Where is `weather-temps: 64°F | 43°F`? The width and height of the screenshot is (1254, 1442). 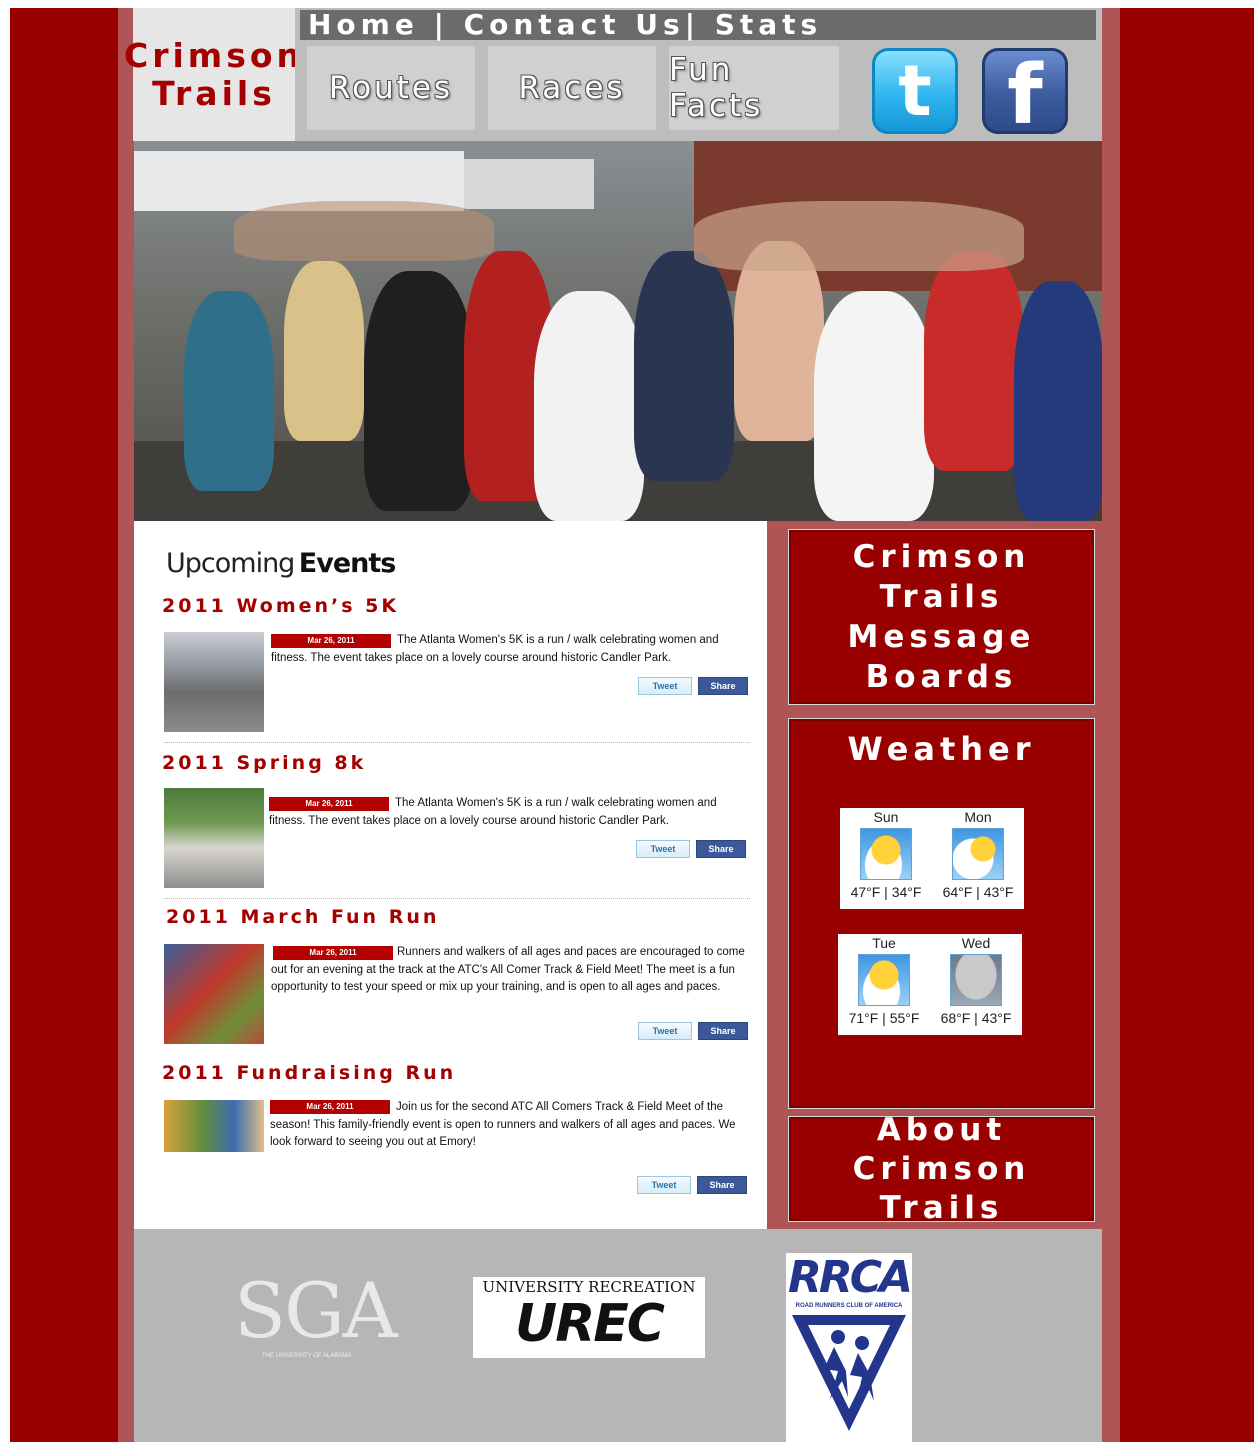 weather-temps: 64°F | 43°F is located at coordinates (978, 892).